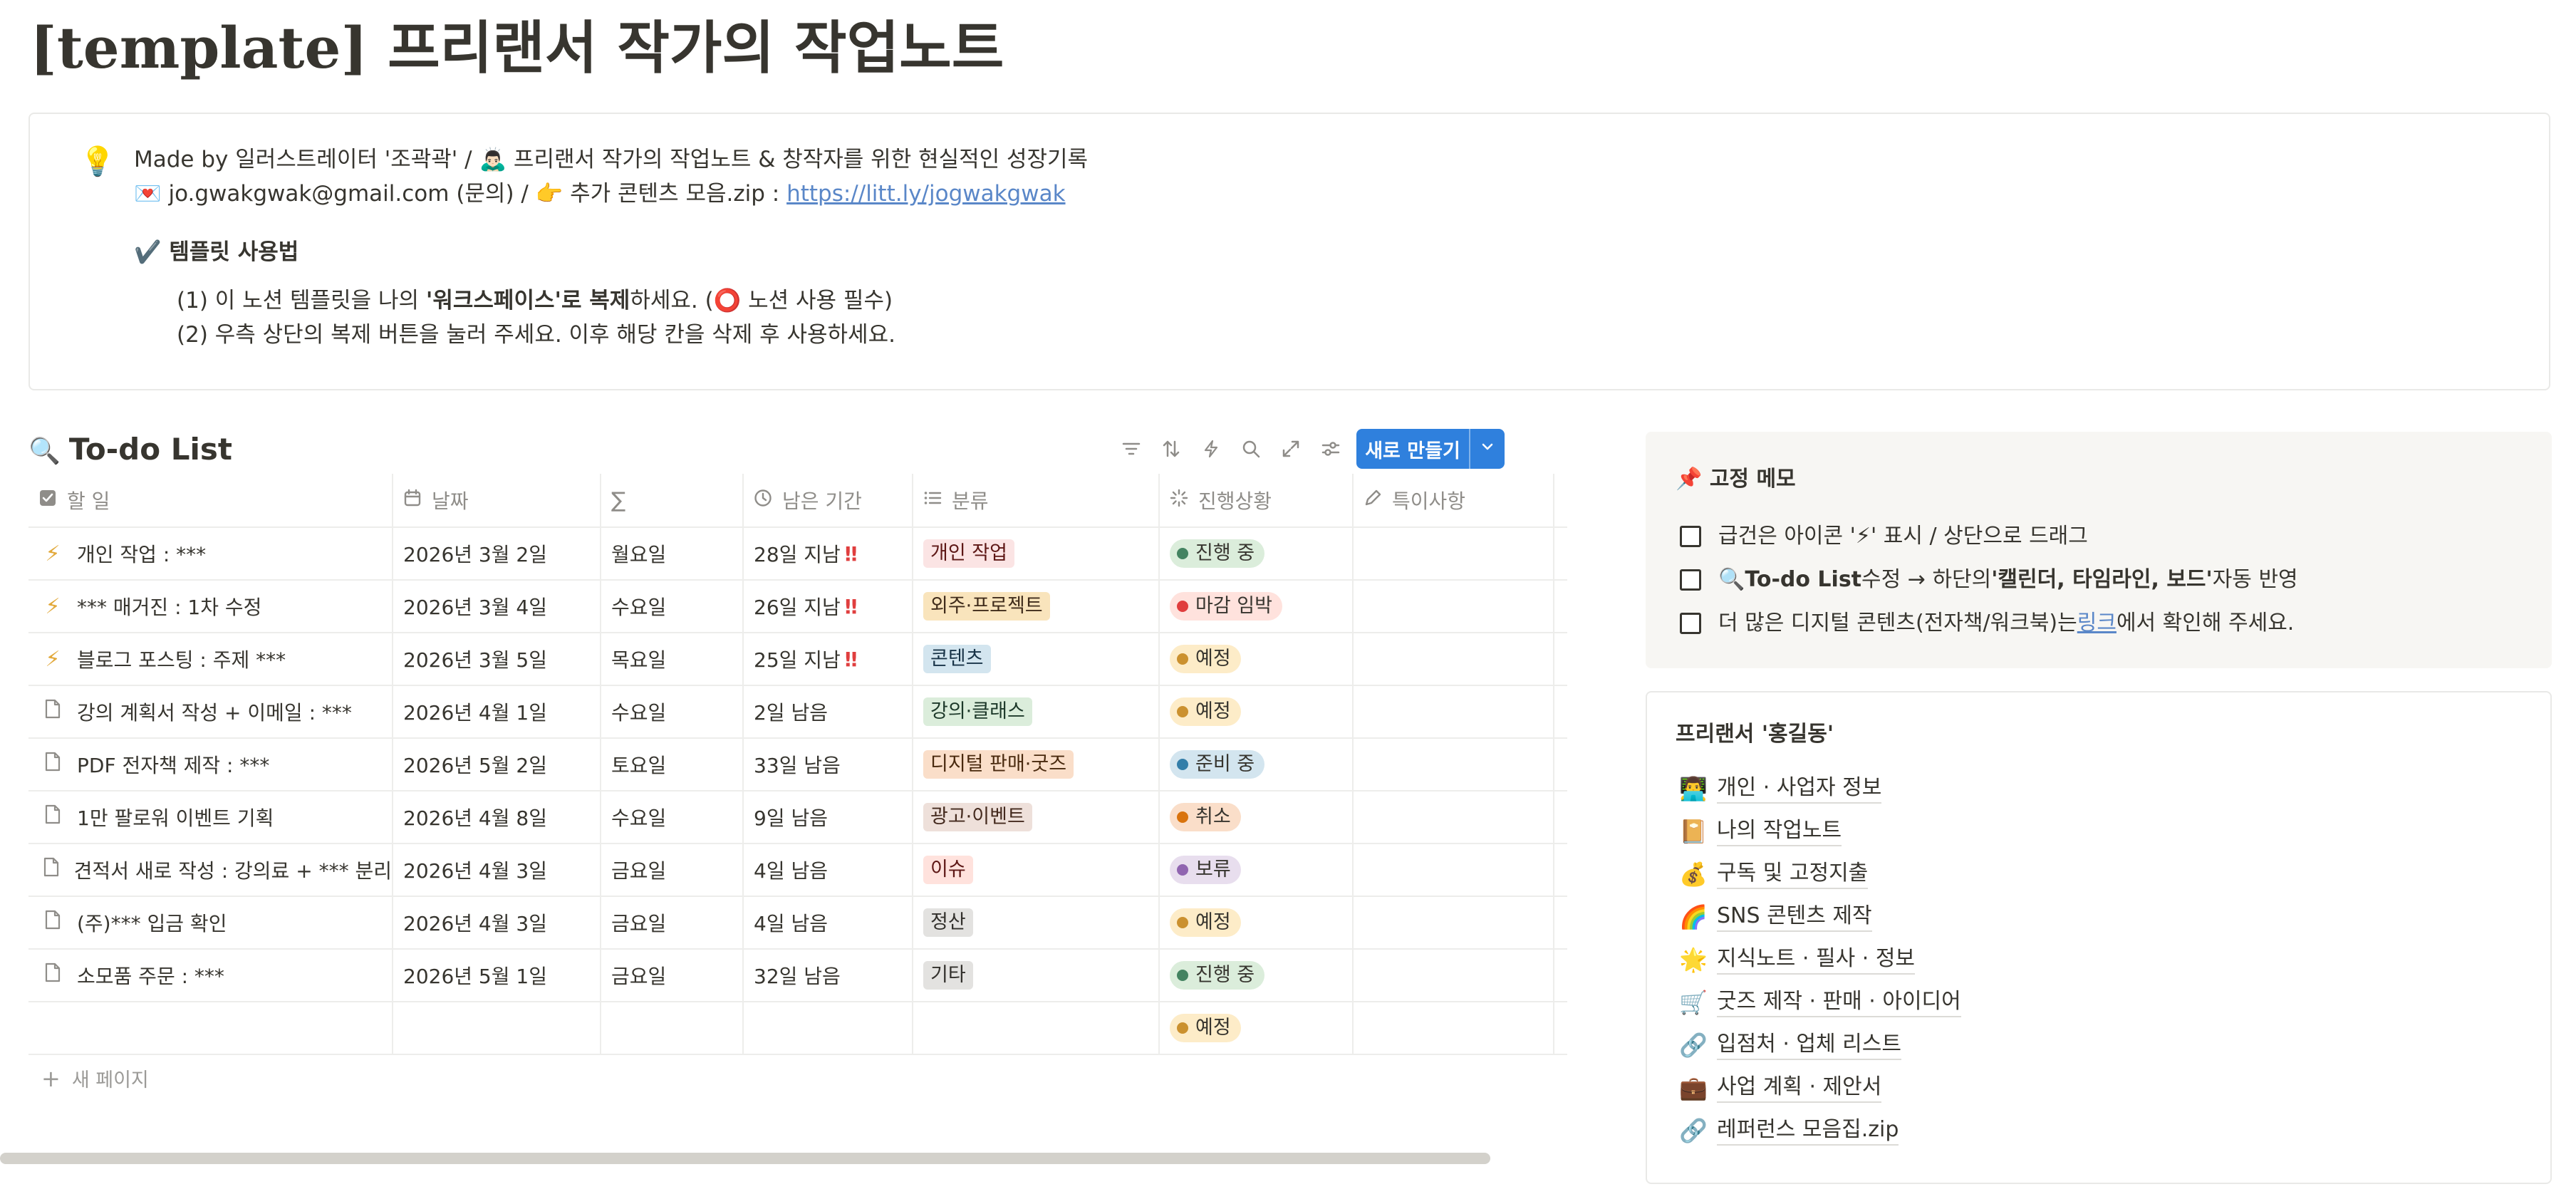  What do you see at coordinates (210, 817) in the screenshot?
I see `cell-task: 1만 팔로워 이벤트 기획` at bounding box center [210, 817].